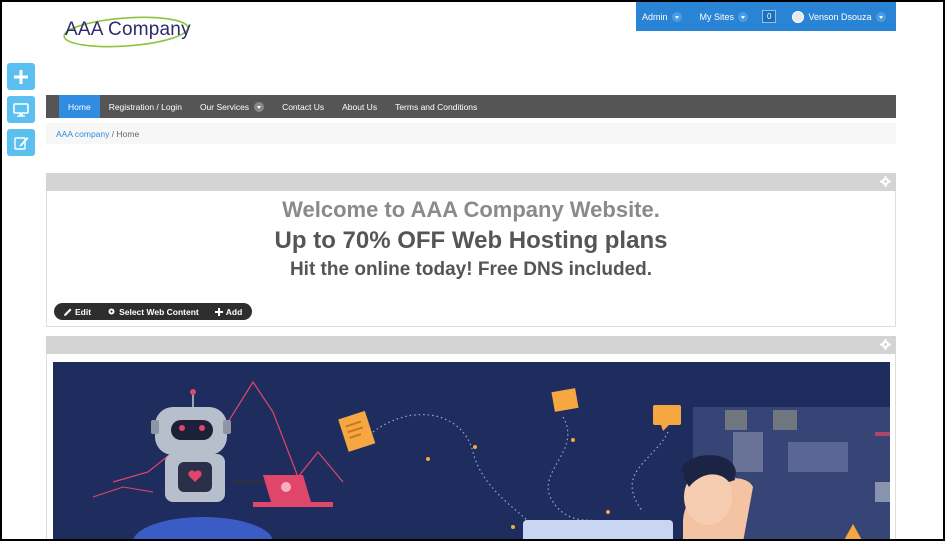 The width and height of the screenshot is (945, 541). Describe the element at coordinates (471, 133) in the screenshot. I see `breadcrumb: AAA company / Home` at that location.